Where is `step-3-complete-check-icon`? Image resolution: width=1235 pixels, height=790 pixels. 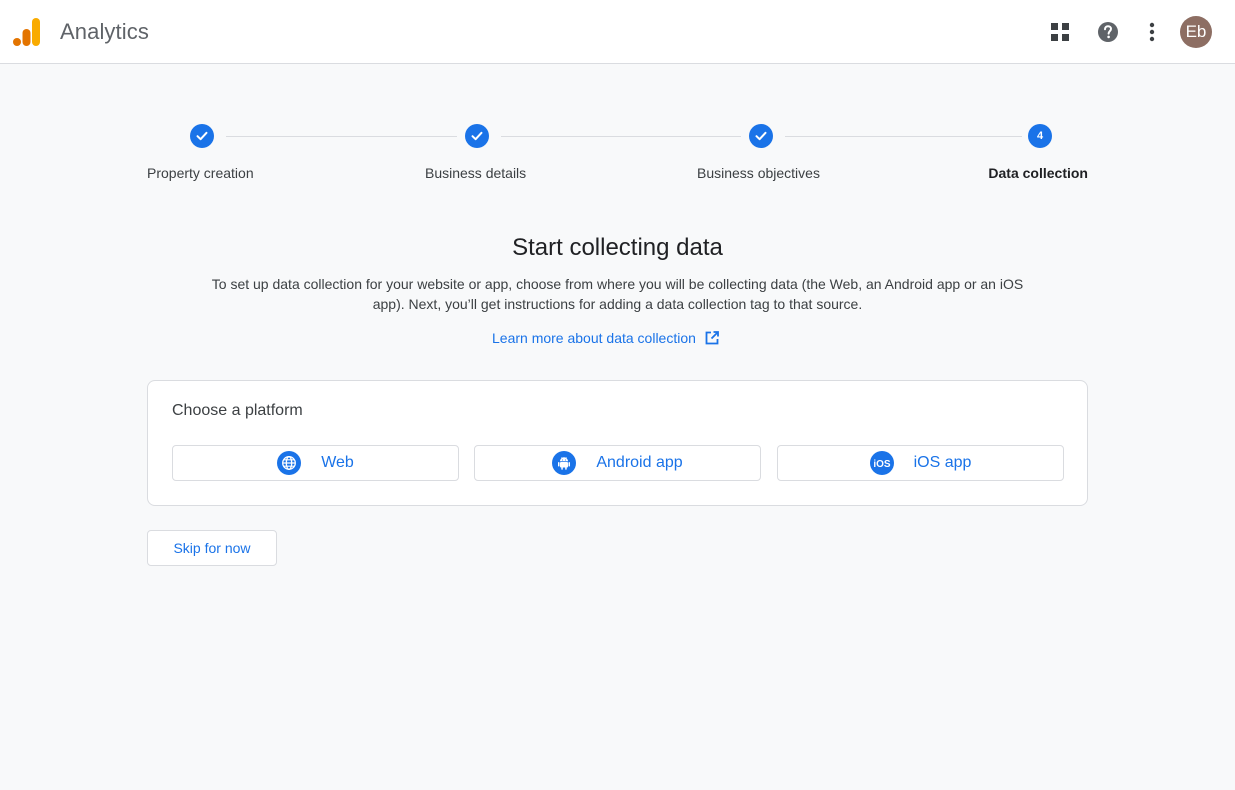 step-3-complete-check-icon is located at coordinates (761, 136).